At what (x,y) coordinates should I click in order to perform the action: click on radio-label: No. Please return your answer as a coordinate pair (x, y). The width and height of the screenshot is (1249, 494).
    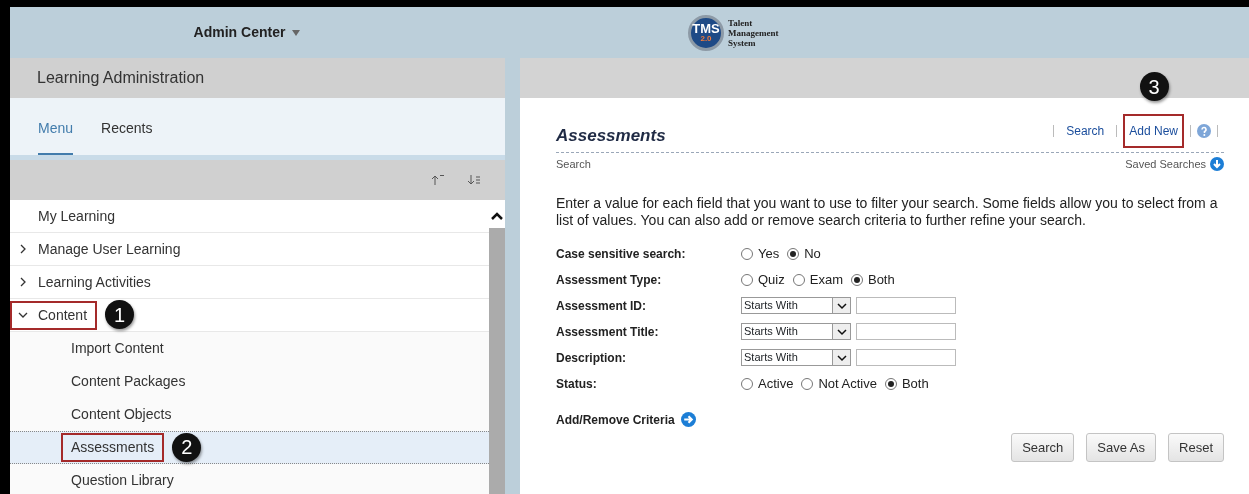
    Looking at the image, I should click on (812, 253).